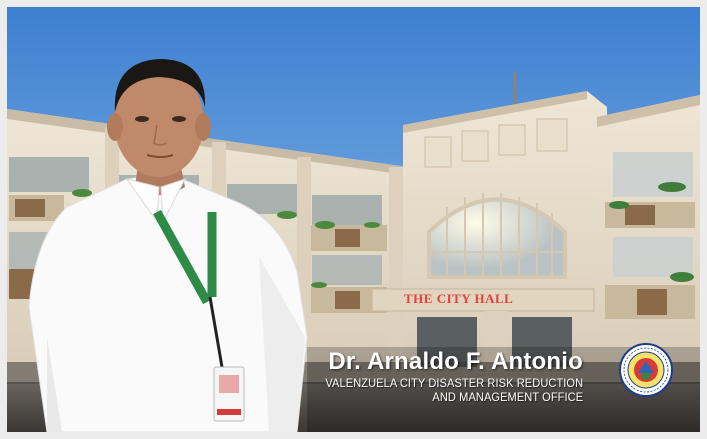  I want to click on right-wing, so click(648, 238).